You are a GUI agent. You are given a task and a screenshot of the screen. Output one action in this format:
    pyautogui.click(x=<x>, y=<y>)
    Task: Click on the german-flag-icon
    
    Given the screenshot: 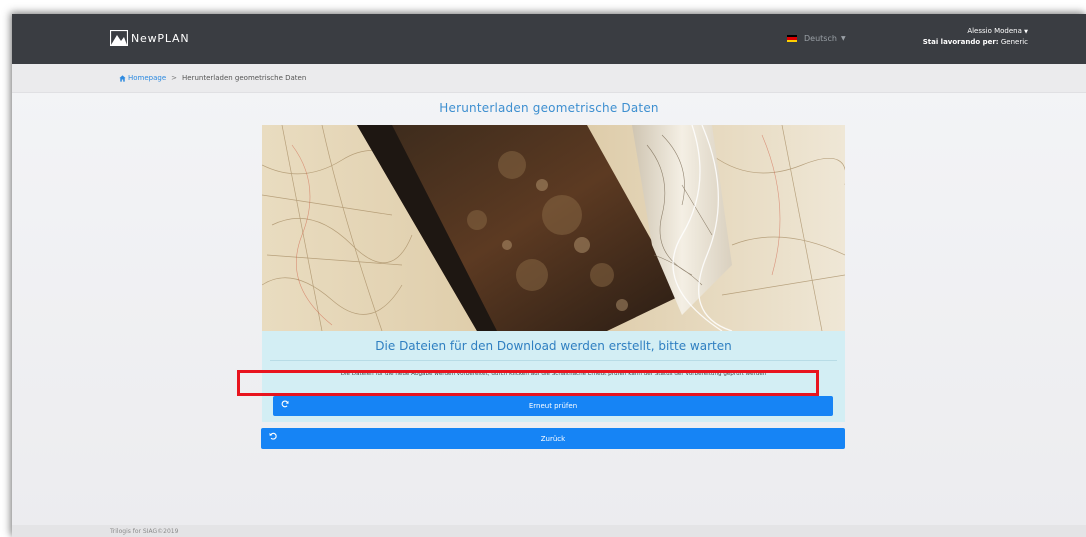 What is the action you would take?
    pyautogui.click(x=792, y=38)
    